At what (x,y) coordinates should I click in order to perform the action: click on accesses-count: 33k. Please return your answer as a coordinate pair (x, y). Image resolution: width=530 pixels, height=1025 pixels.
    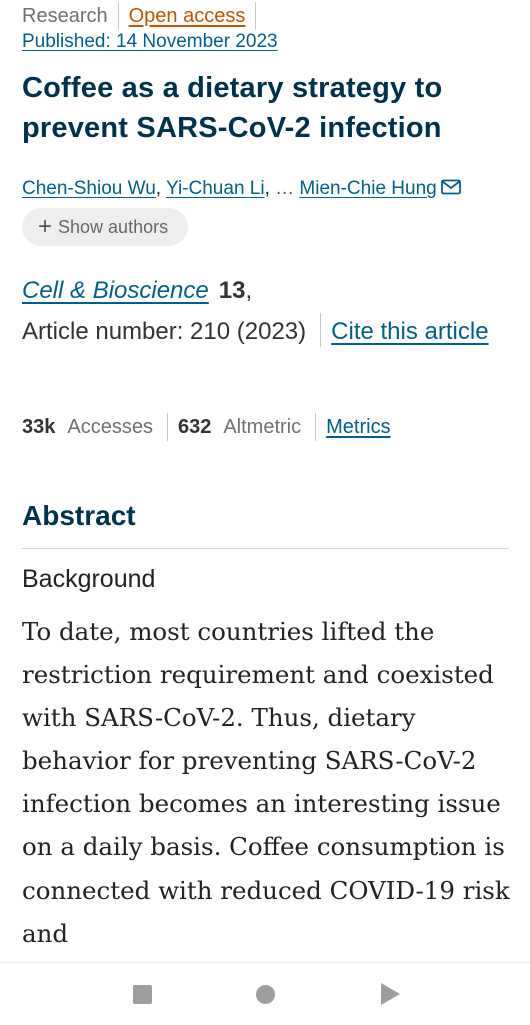
    Looking at the image, I should click on (39, 427).